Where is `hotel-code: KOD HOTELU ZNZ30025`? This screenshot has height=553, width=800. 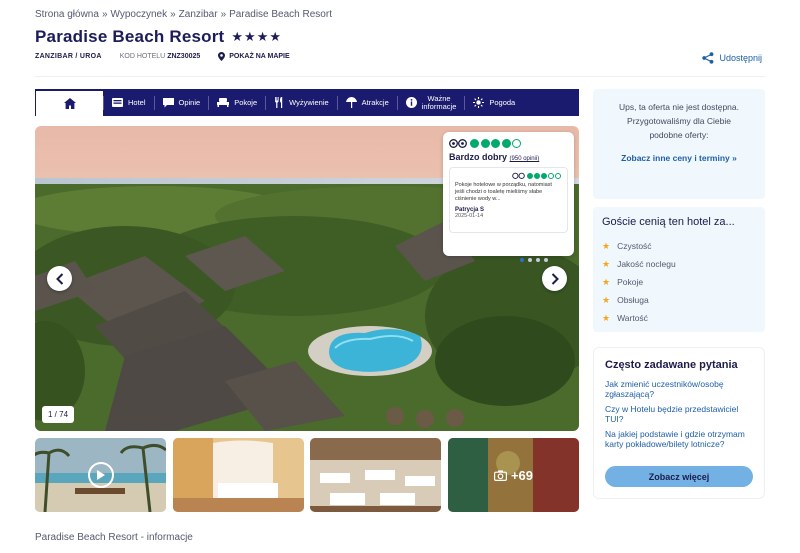
hotel-code: KOD HOTELU ZNZ30025 is located at coordinates (160, 56).